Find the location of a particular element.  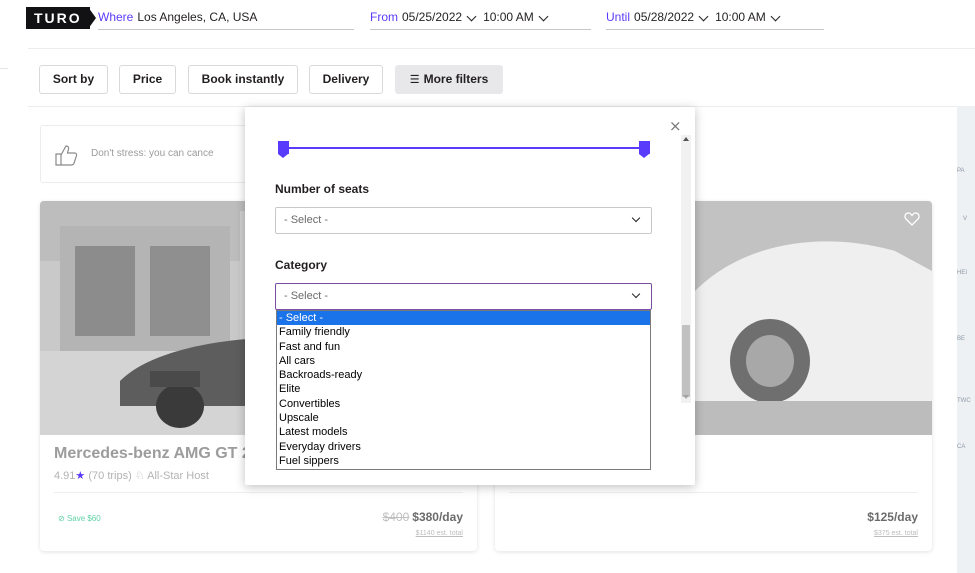

sliders-icon: ☰ is located at coordinates (414, 80).